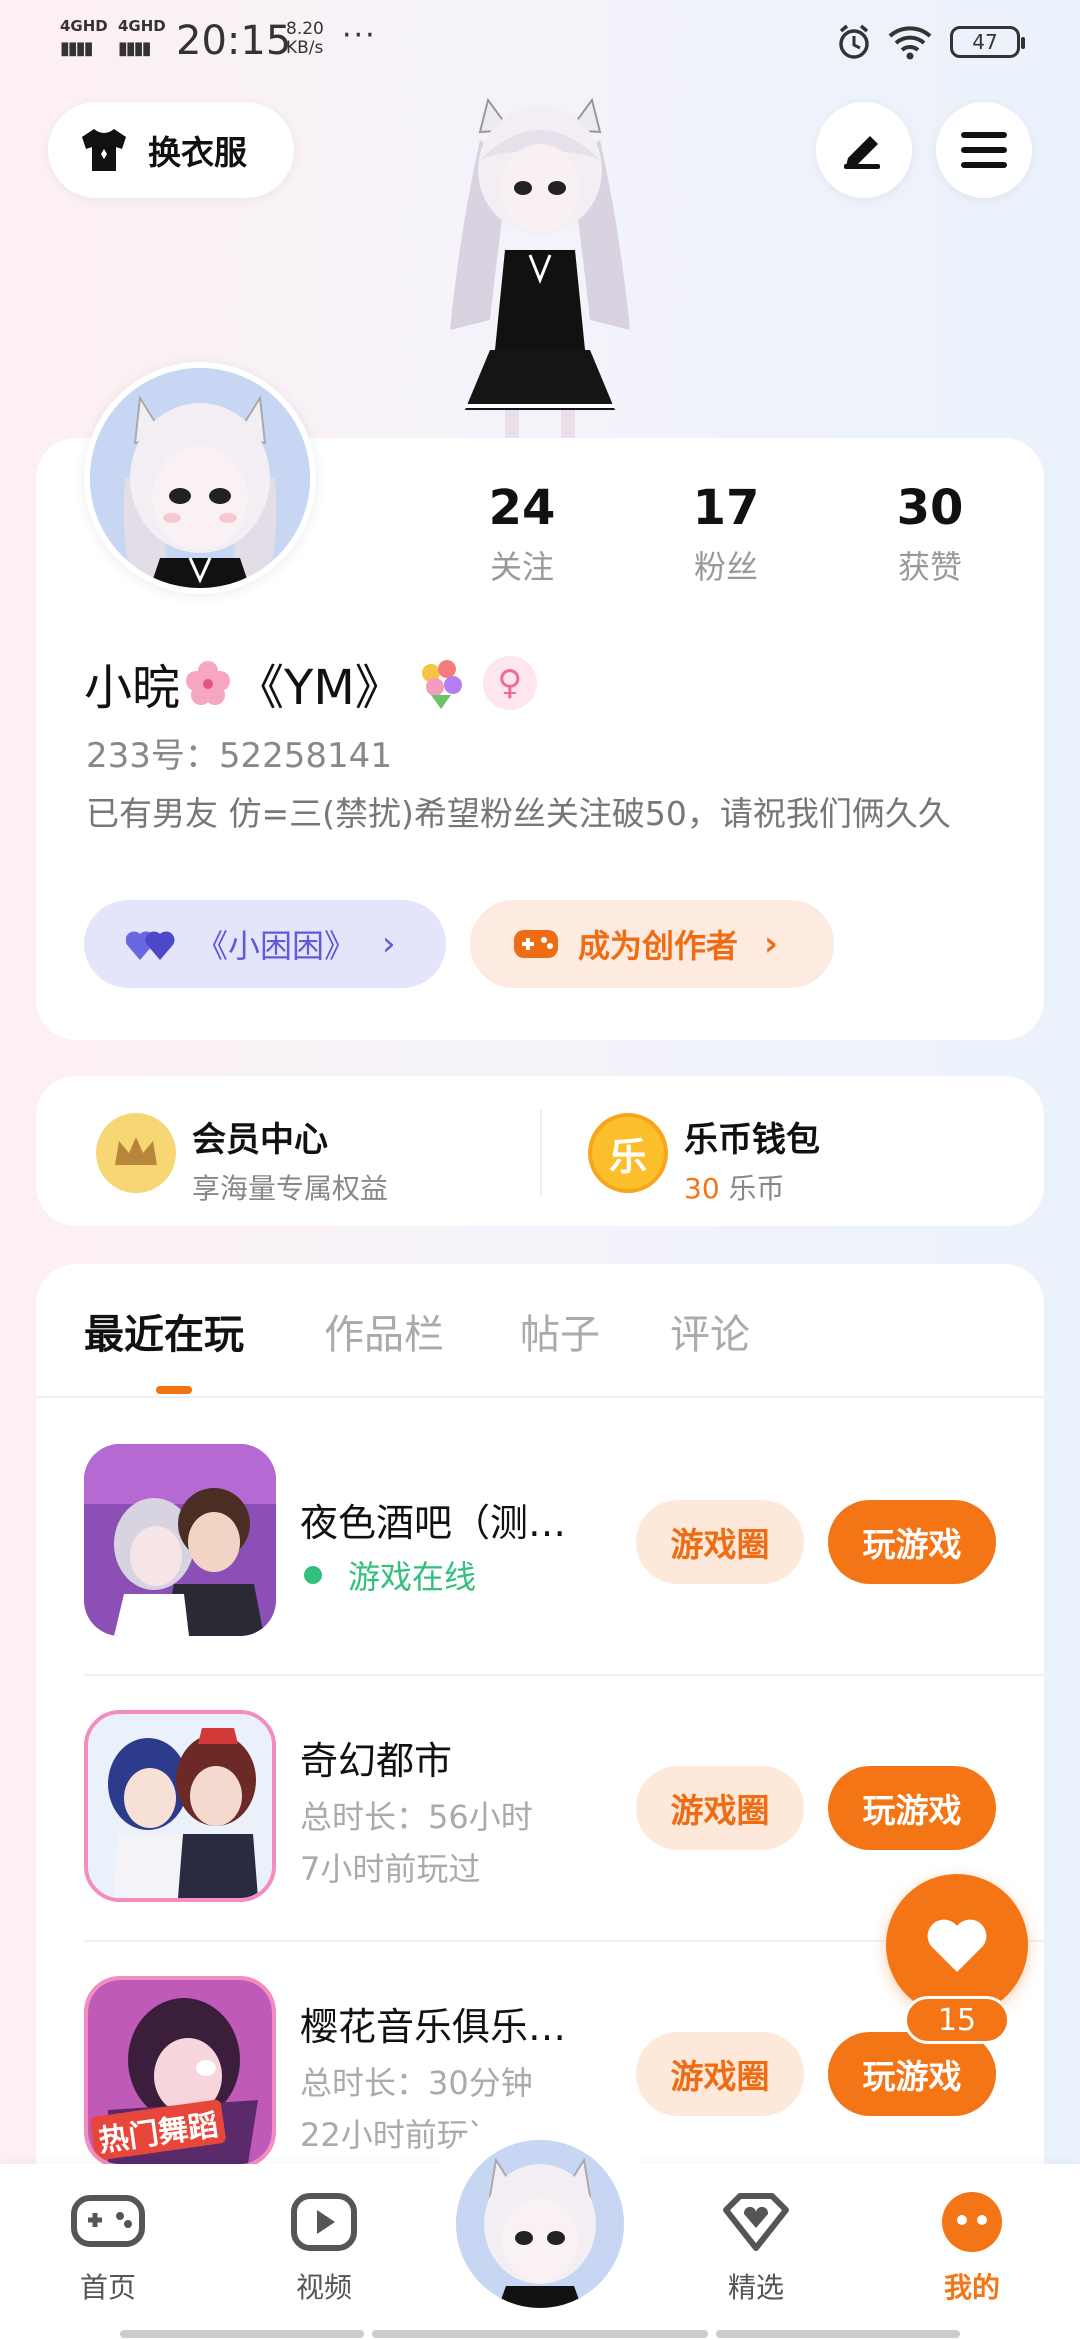 The width and height of the screenshot is (1080, 2340). I want to click on profile-icon, so click(972, 2222).